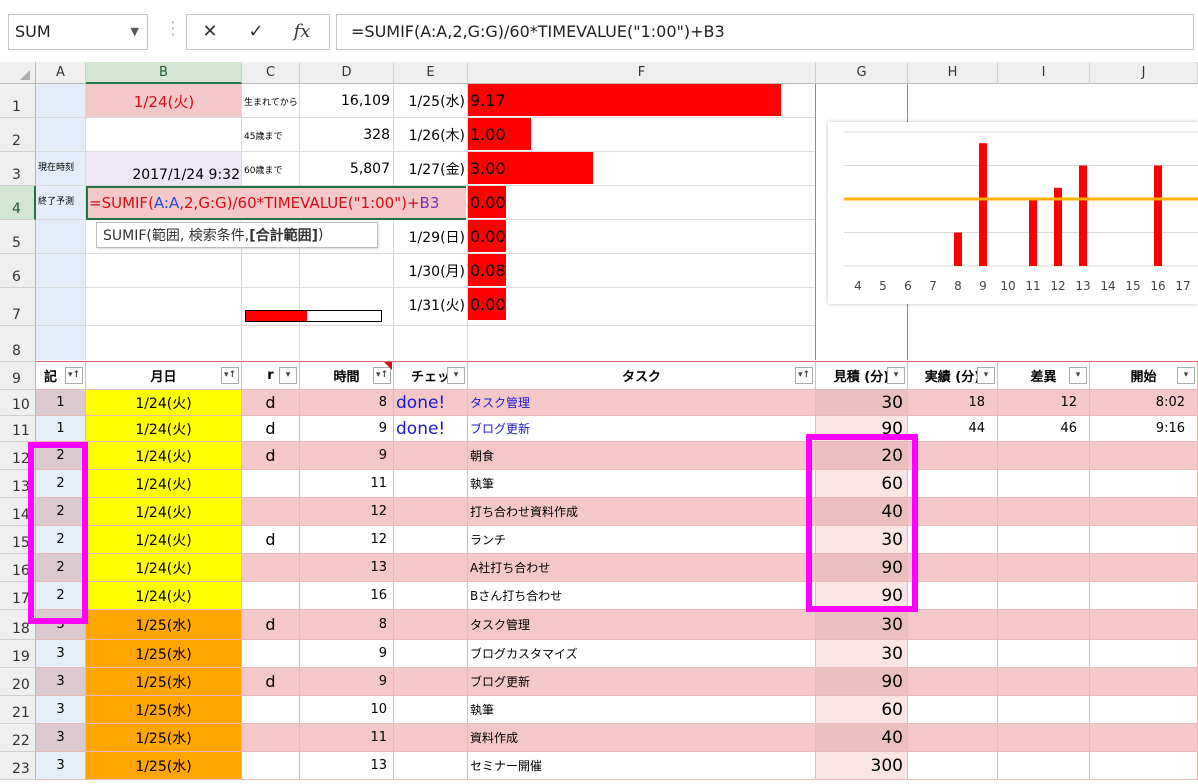  What do you see at coordinates (1144, 429) in the screenshot?
I see `table-cell-j: 9:16` at bounding box center [1144, 429].